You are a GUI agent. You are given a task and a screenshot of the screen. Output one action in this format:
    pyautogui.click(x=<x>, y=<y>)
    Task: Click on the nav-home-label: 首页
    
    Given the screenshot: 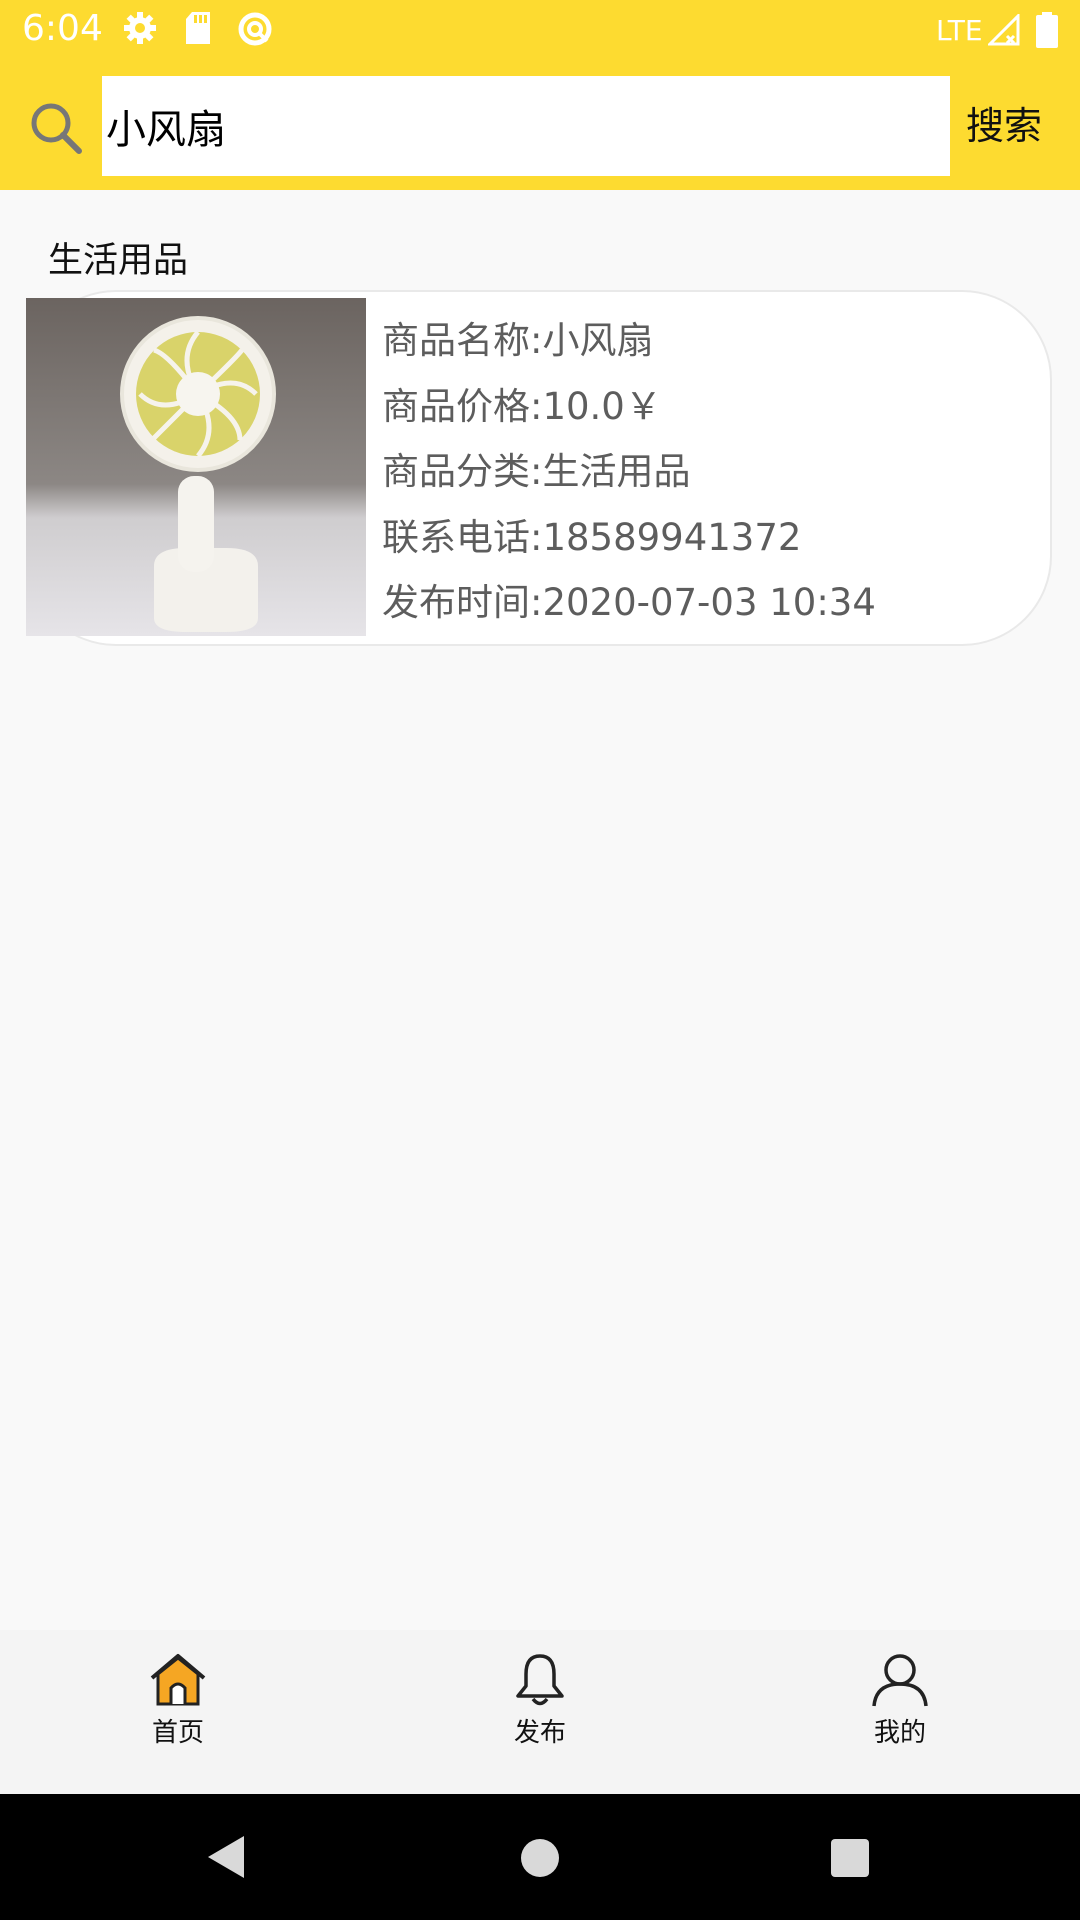 What is the action you would take?
    pyautogui.click(x=177, y=1733)
    